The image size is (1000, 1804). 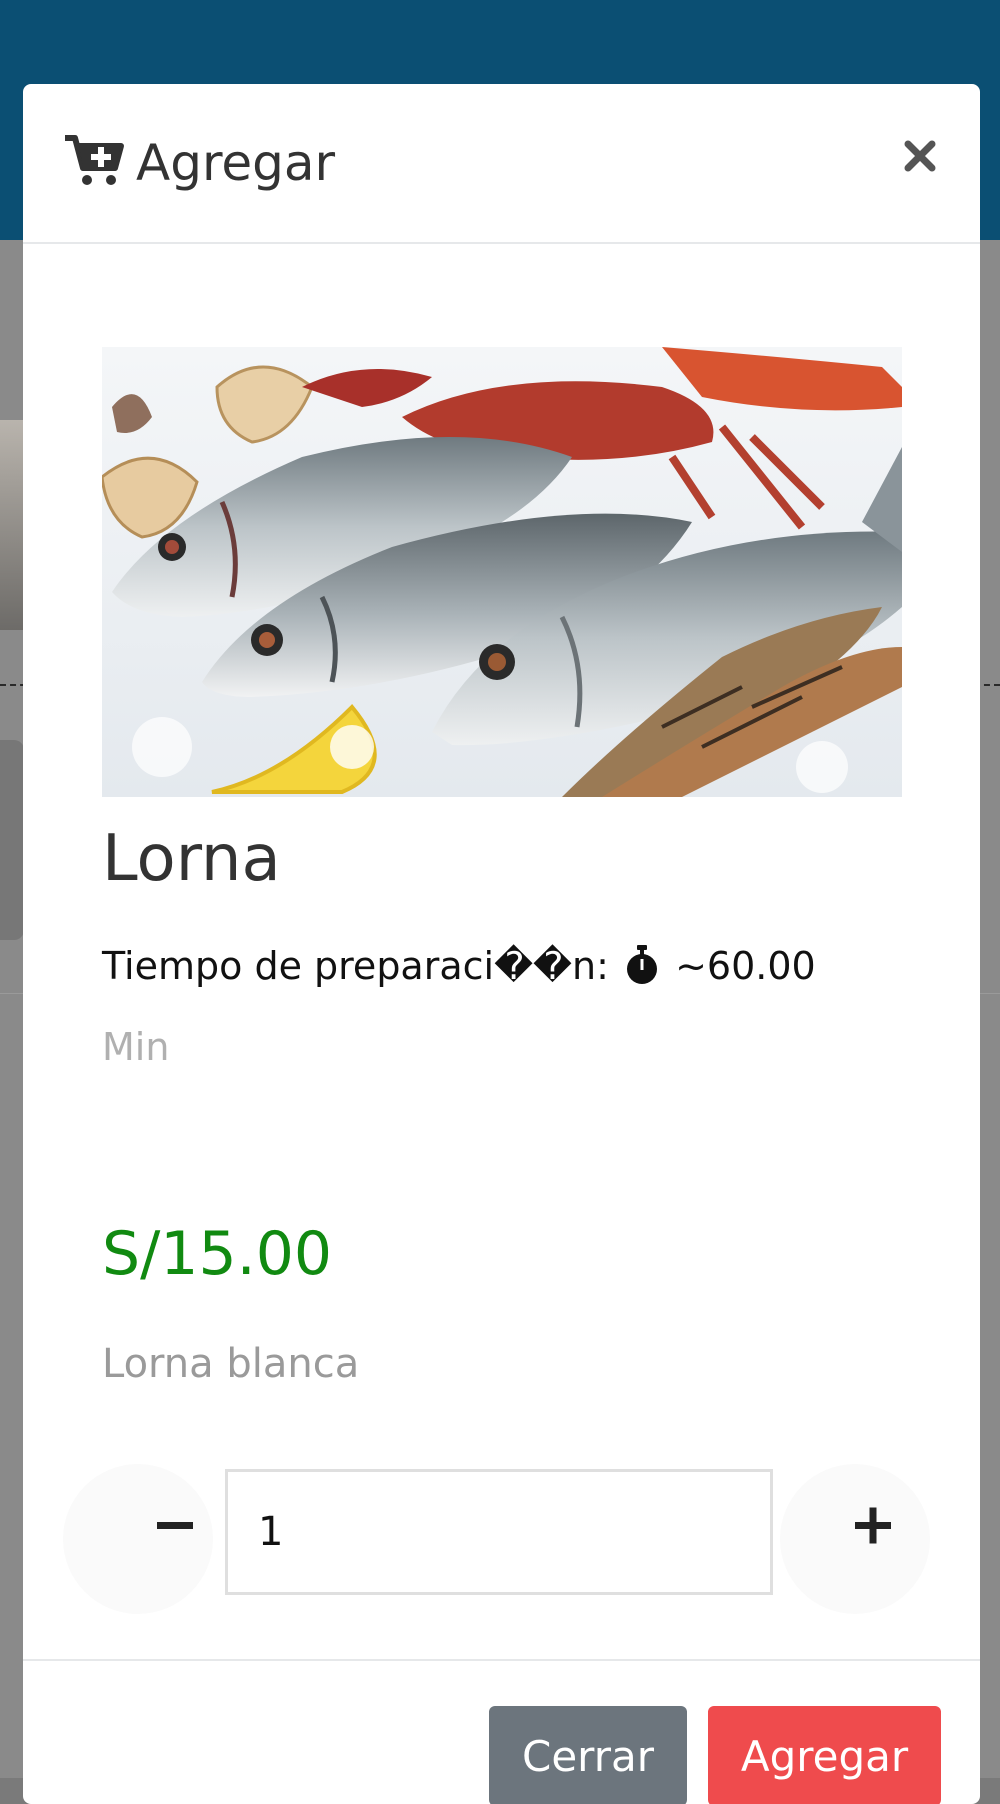 I want to click on decrease-quantity-button, so click(x=138, y=1539).